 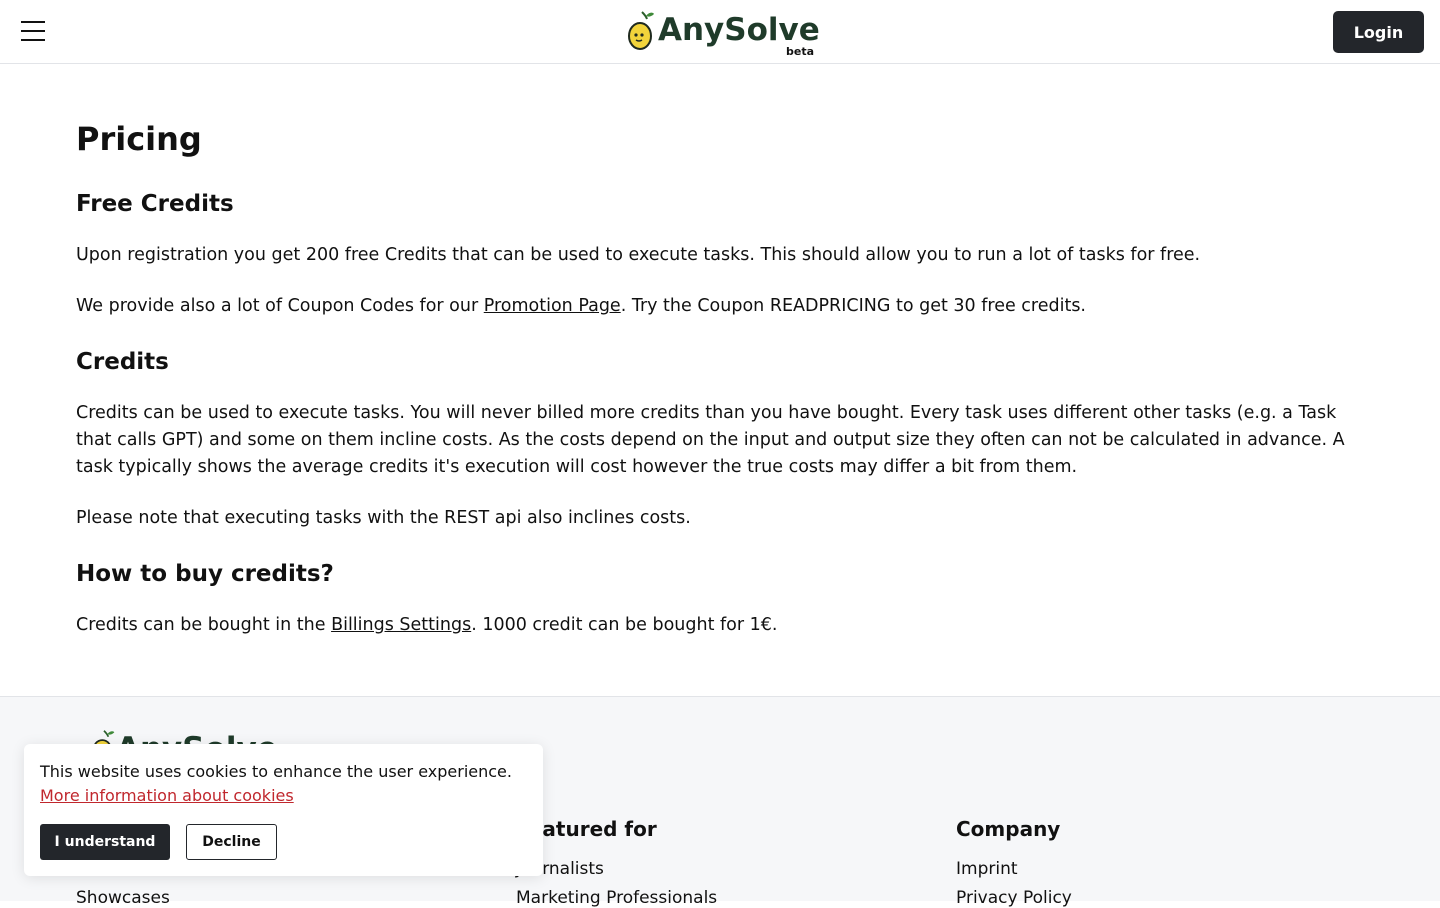 What do you see at coordinates (122, 362) in the screenshot?
I see `section-heading-credits: Credits` at bounding box center [122, 362].